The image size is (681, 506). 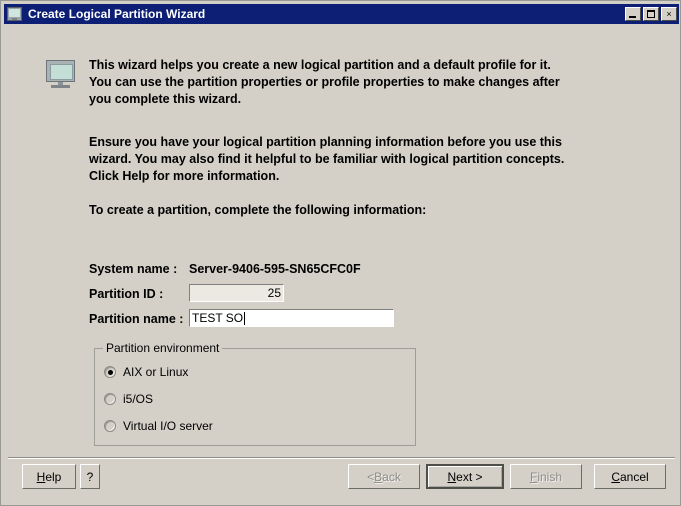 What do you see at coordinates (236, 293) in the screenshot?
I see `partition-id-input: 25` at bounding box center [236, 293].